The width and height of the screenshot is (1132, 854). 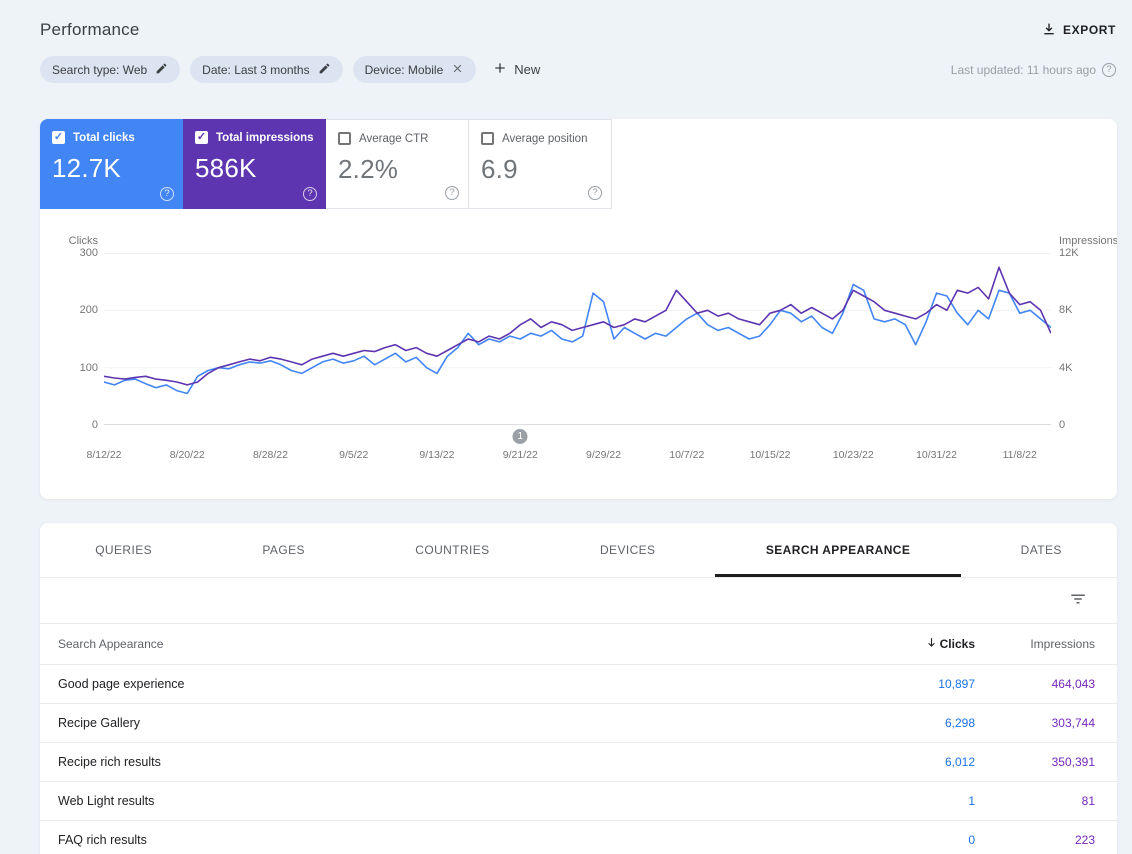 I want to click on metric-card-average-ctr: ✓ Average CTR 2.2% ?, so click(x=397, y=164).